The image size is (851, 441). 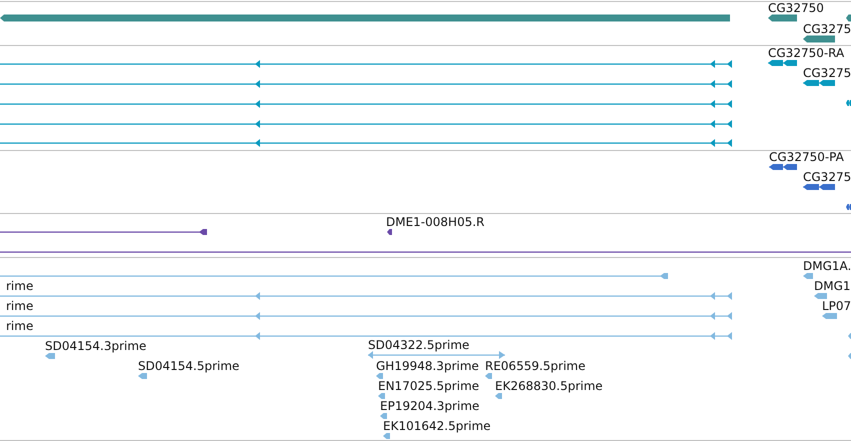 I want to click on feature-label: SD04322.5prime, so click(x=419, y=345).